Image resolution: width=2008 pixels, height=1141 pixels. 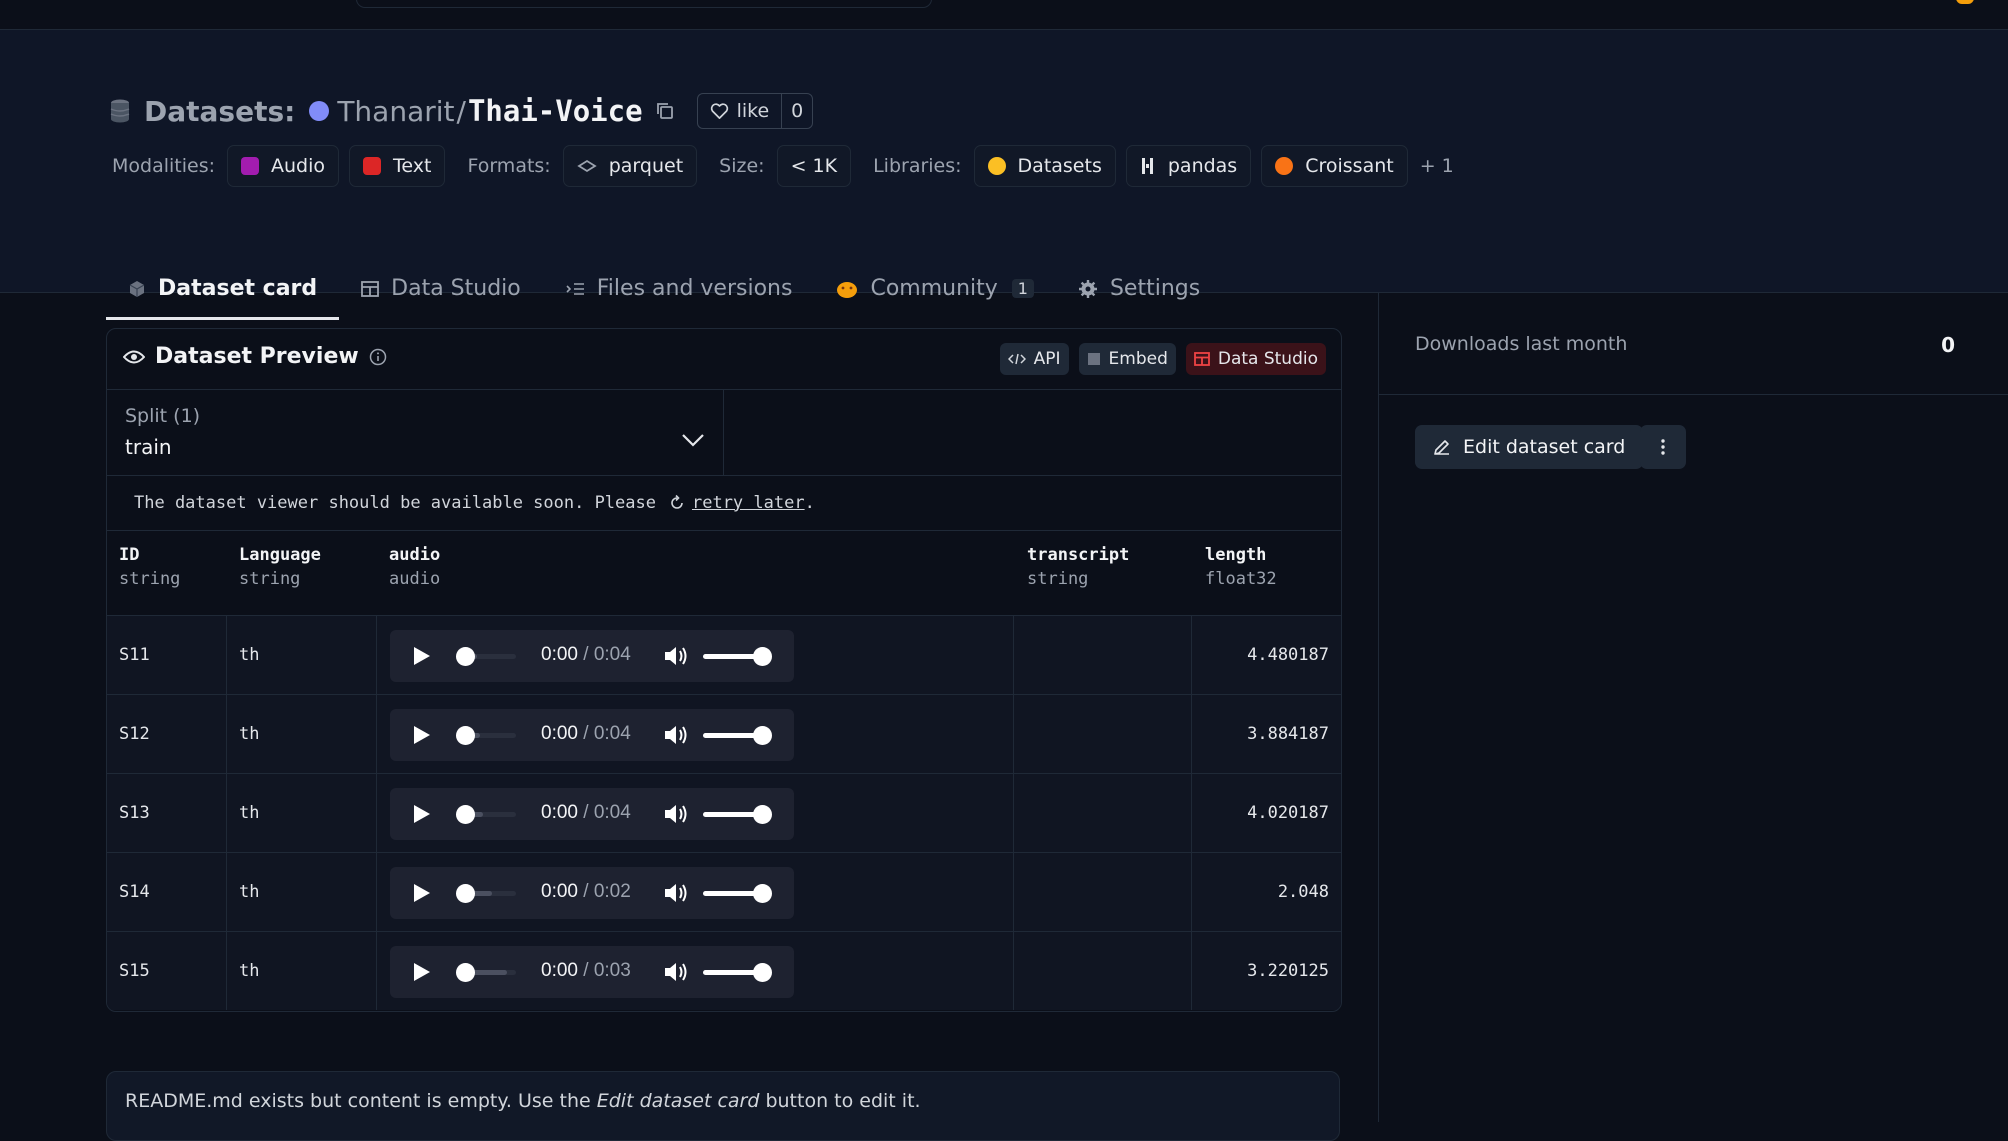 What do you see at coordinates (370, 288) in the screenshot?
I see `table-icon` at bounding box center [370, 288].